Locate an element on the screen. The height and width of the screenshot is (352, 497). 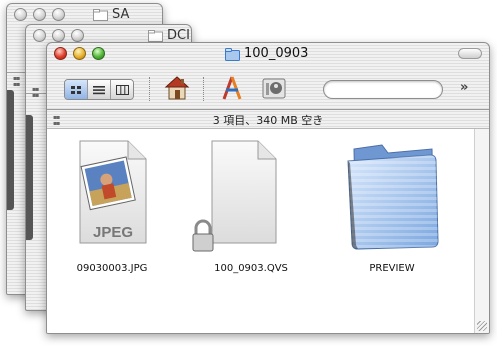
resize-grip-icon is located at coordinates (482, 326).